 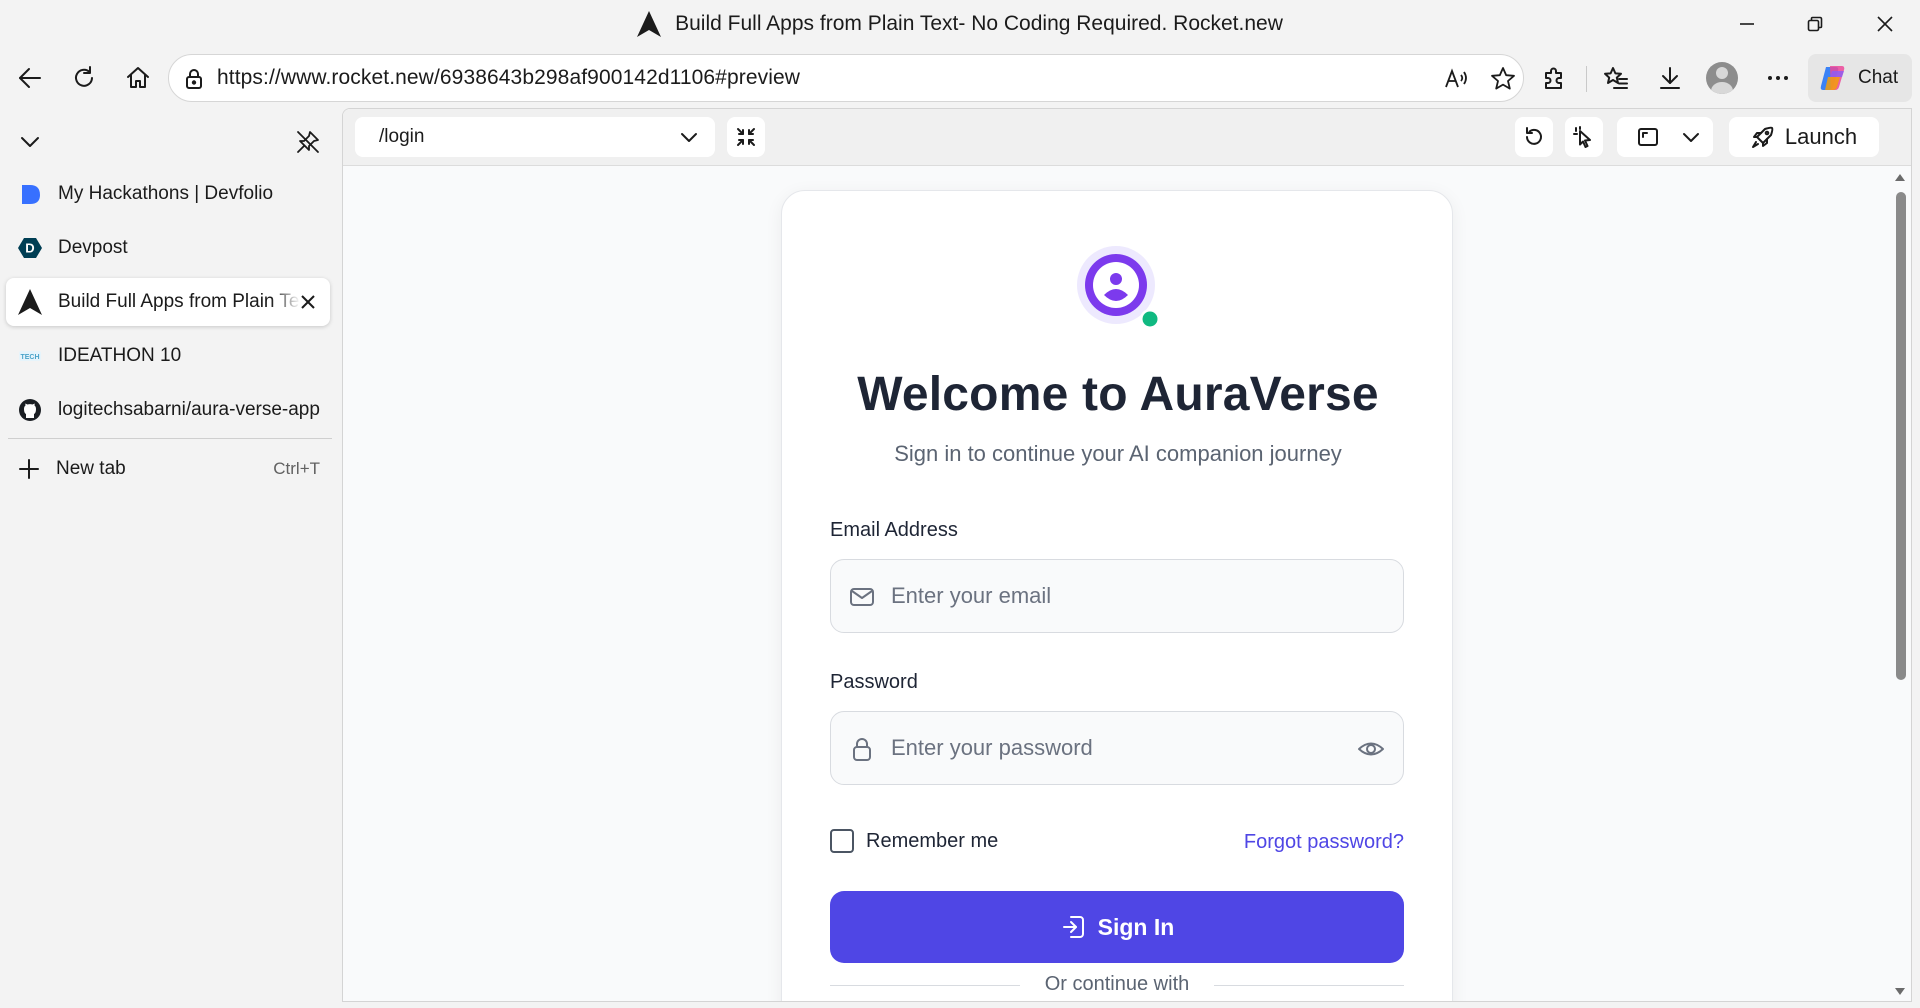 I want to click on more-dots-icon, so click(x=1778, y=78).